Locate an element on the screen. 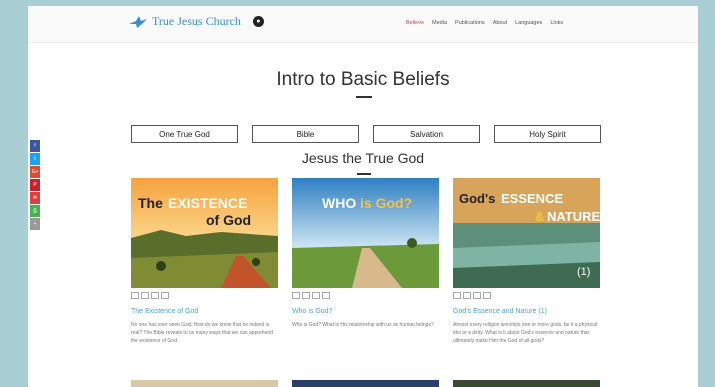  card-image-text: NATURE is located at coordinates (573, 216).